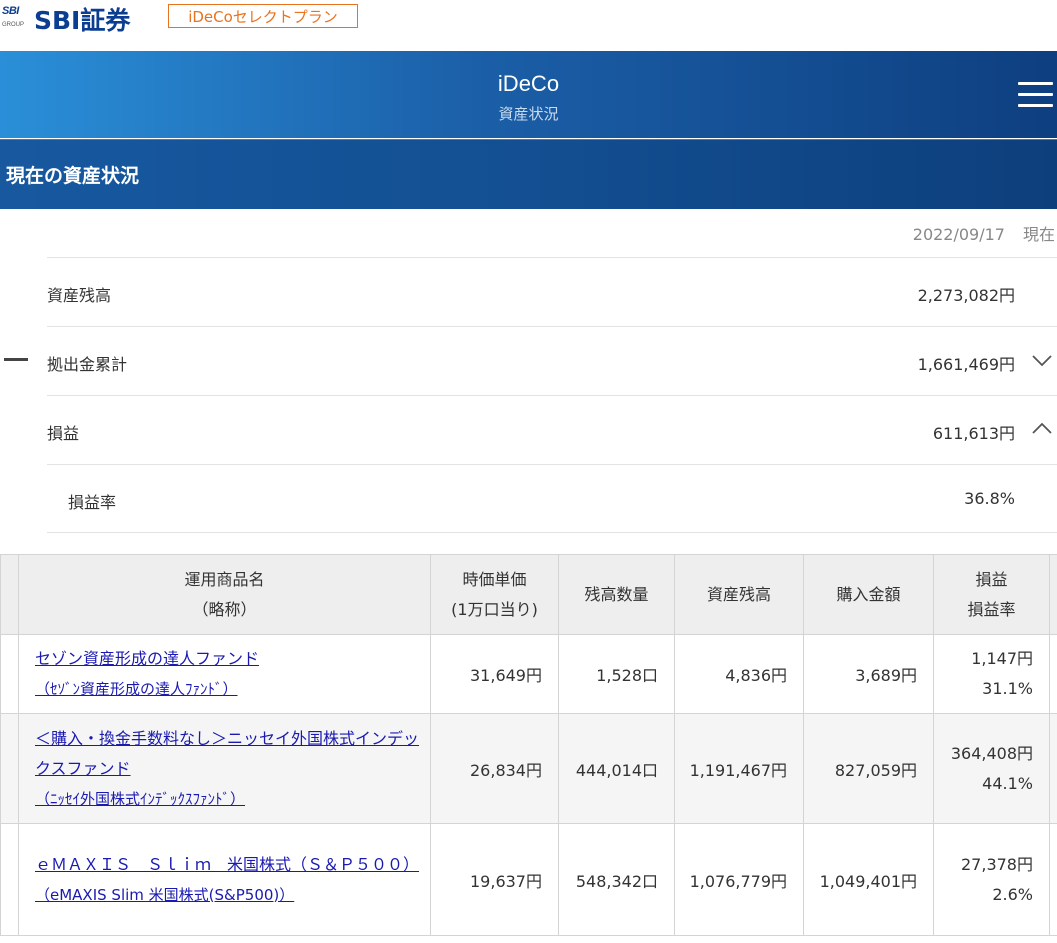 This screenshot has width=1057, height=943. I want to click on page-subtitle: 資産状況, so click(528, 114).